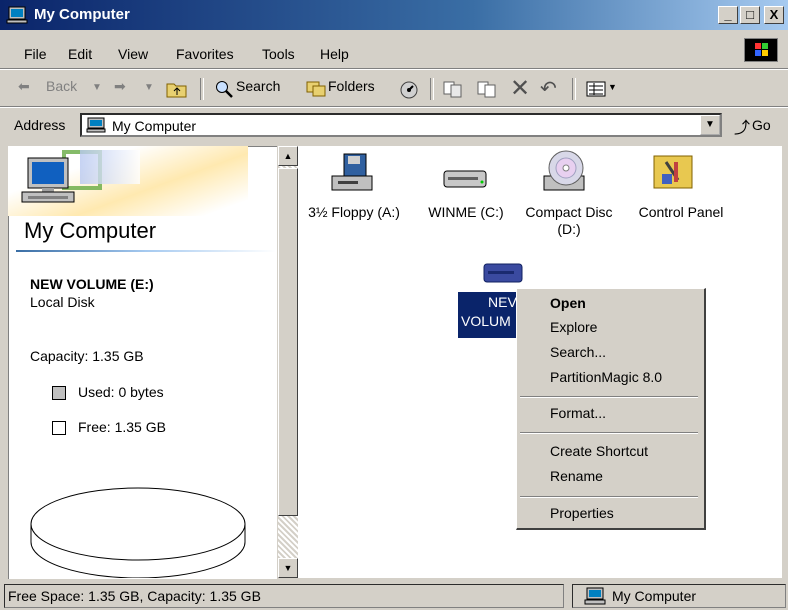 The width and height of the screenshot is (788, 610). I want to click on context-menu-properties: Properties, so click(582, 513).